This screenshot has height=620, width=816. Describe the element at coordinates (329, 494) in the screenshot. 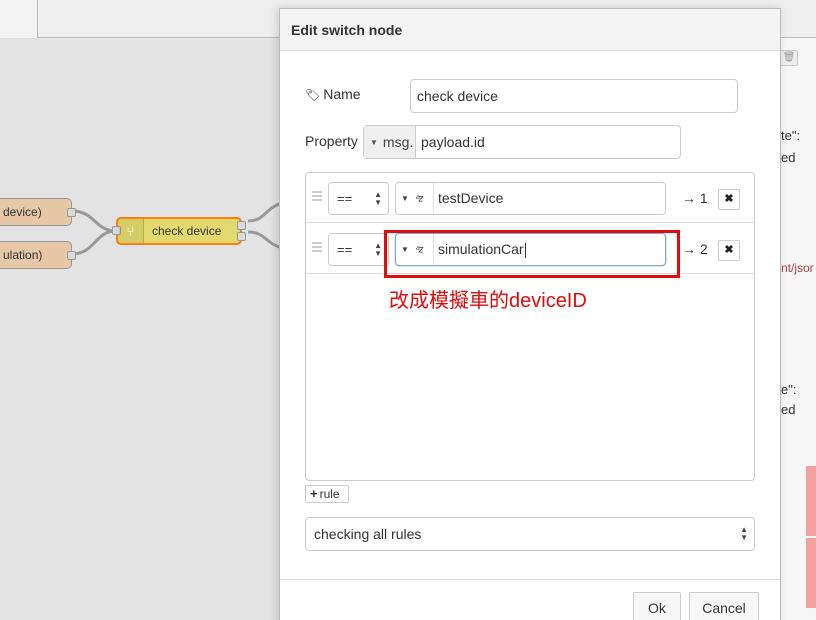

I see `add-rule-label: rule` at that location.